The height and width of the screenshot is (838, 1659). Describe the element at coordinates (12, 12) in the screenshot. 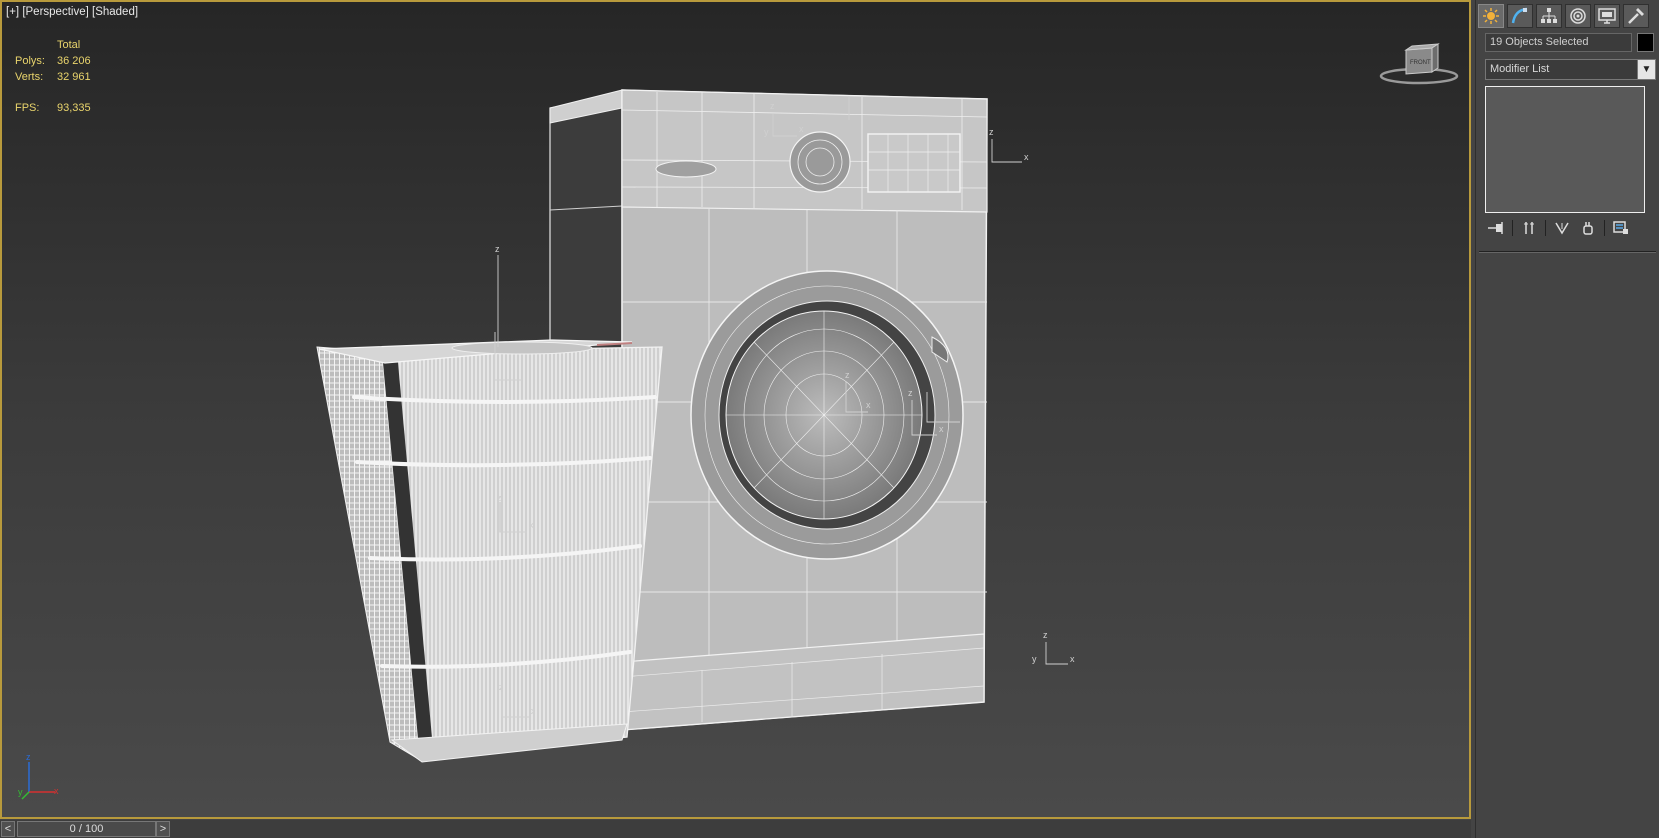

I see `viewport-menu-plus: [+]` at that location.